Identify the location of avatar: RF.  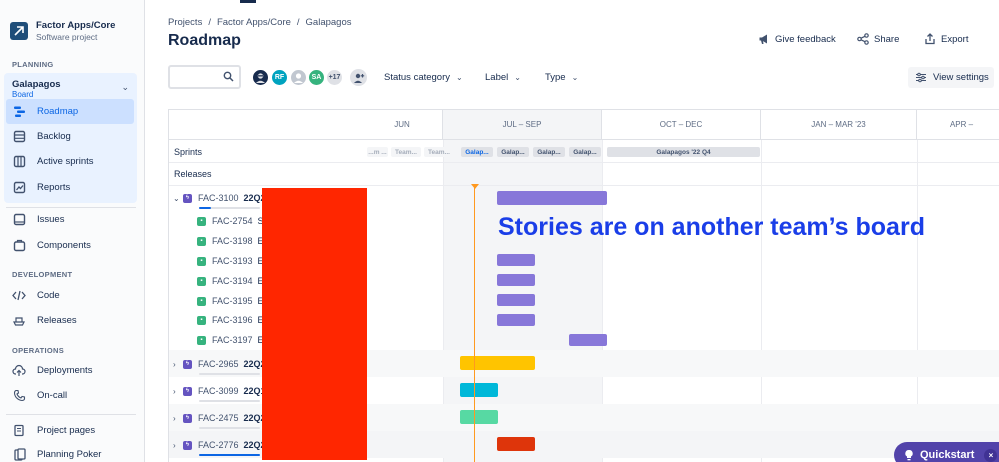
(279, 77).